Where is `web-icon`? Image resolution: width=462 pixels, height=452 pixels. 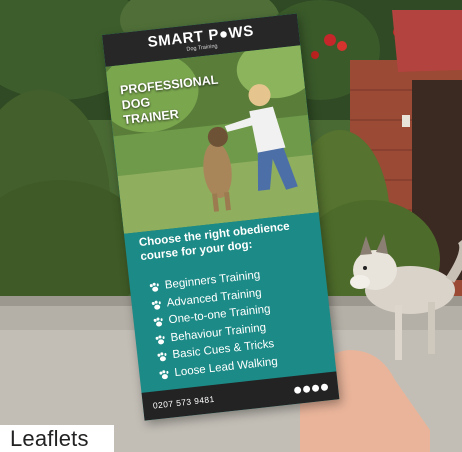 web-icon is located at coordinates (324, 386).